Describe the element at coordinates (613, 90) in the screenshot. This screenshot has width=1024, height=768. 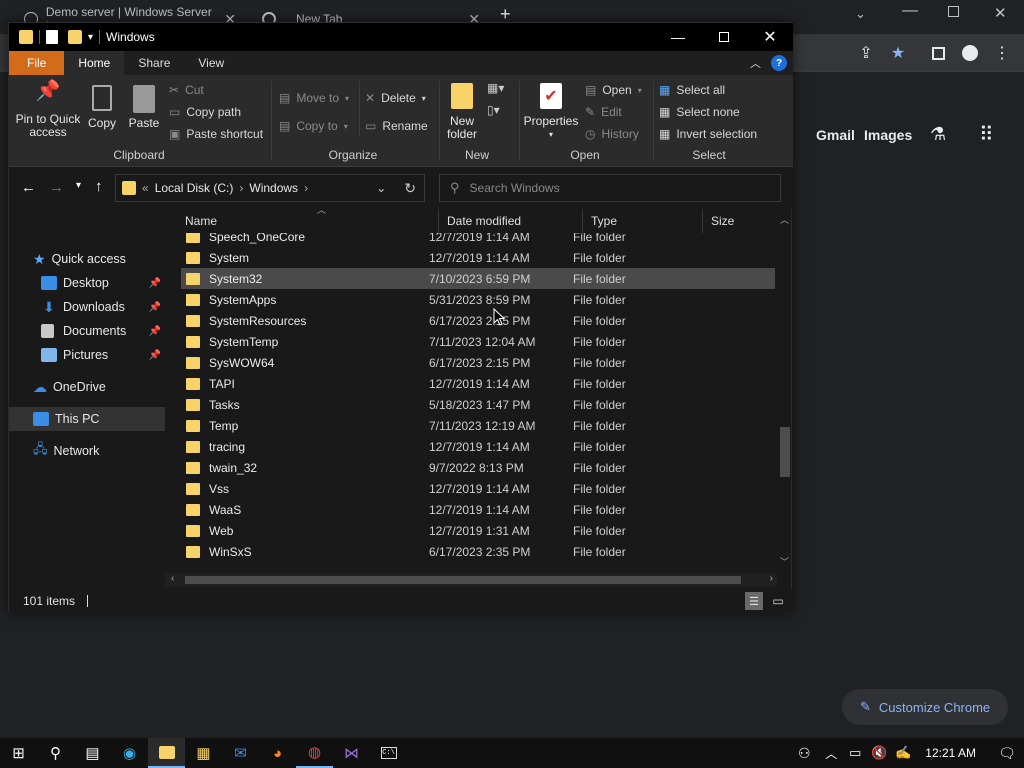
I see `open-button: ▤ Open ▾` at that location.